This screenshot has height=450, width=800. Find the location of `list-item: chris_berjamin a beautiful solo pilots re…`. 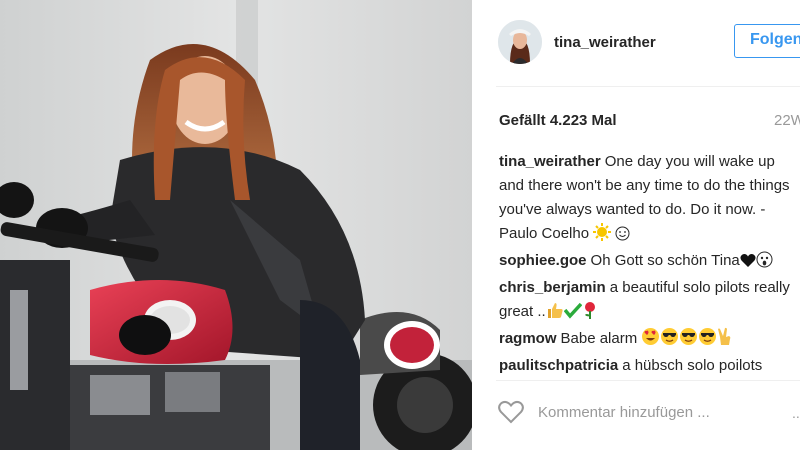

list-item: chris_berjamin a beautiful solo pilots re… is located at coordinates (649, 301).